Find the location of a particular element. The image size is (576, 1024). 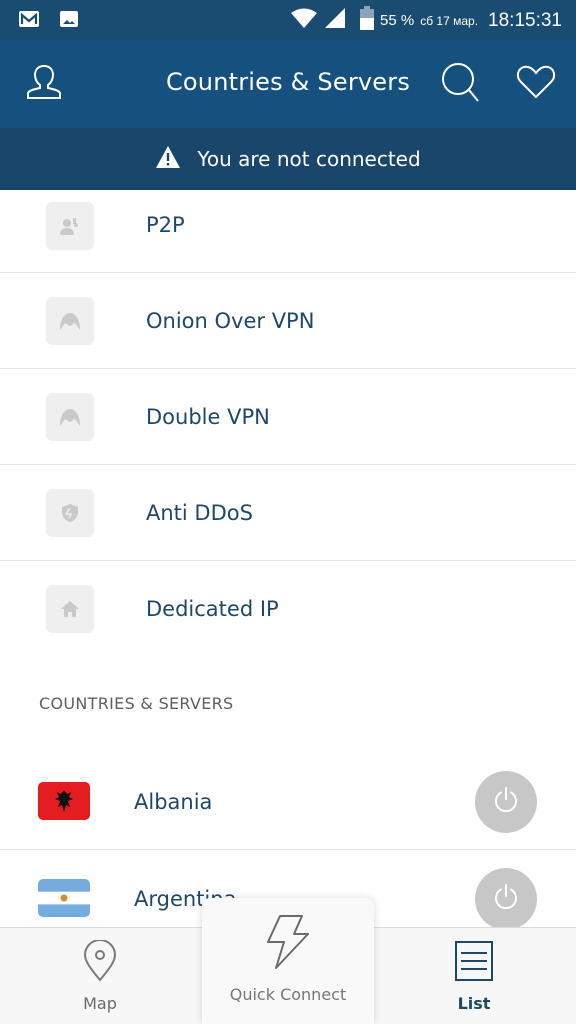

onion-icon is located at coordinates (70, 321).